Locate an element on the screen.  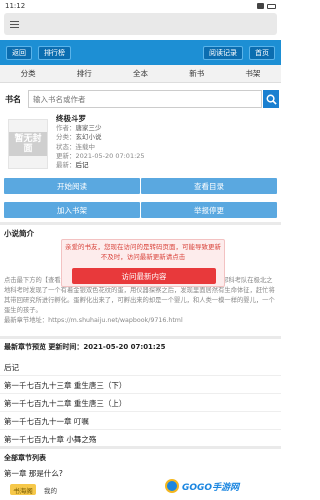
battery-icon is located at coordinates (271, 6).